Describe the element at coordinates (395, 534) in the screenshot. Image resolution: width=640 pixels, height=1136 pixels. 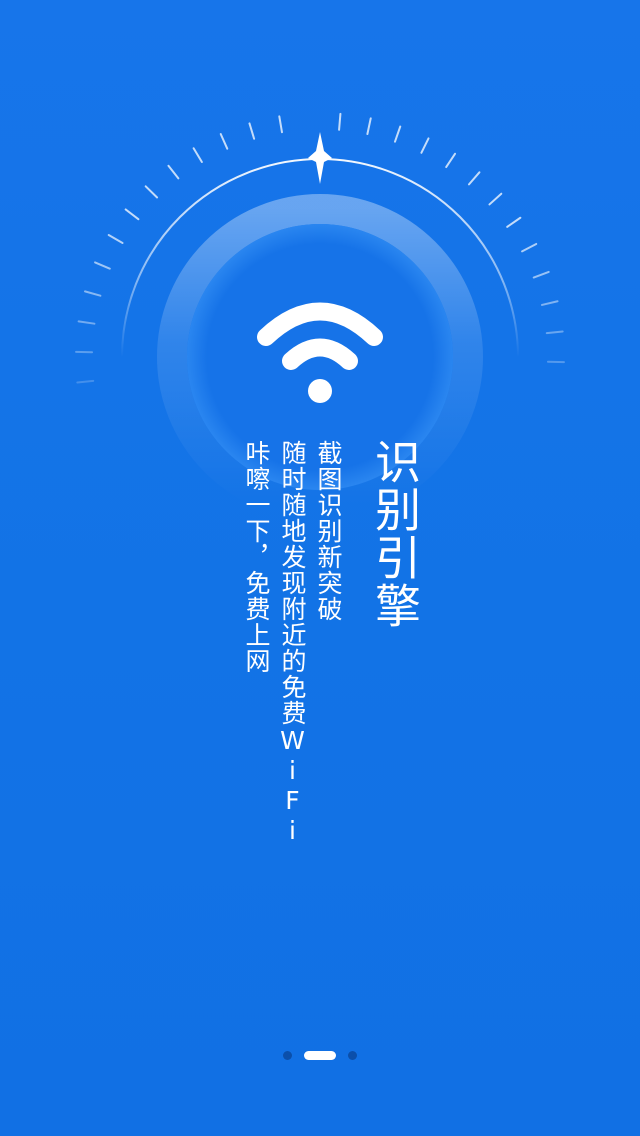
I see `feature-title: 识别引擎` at that location.